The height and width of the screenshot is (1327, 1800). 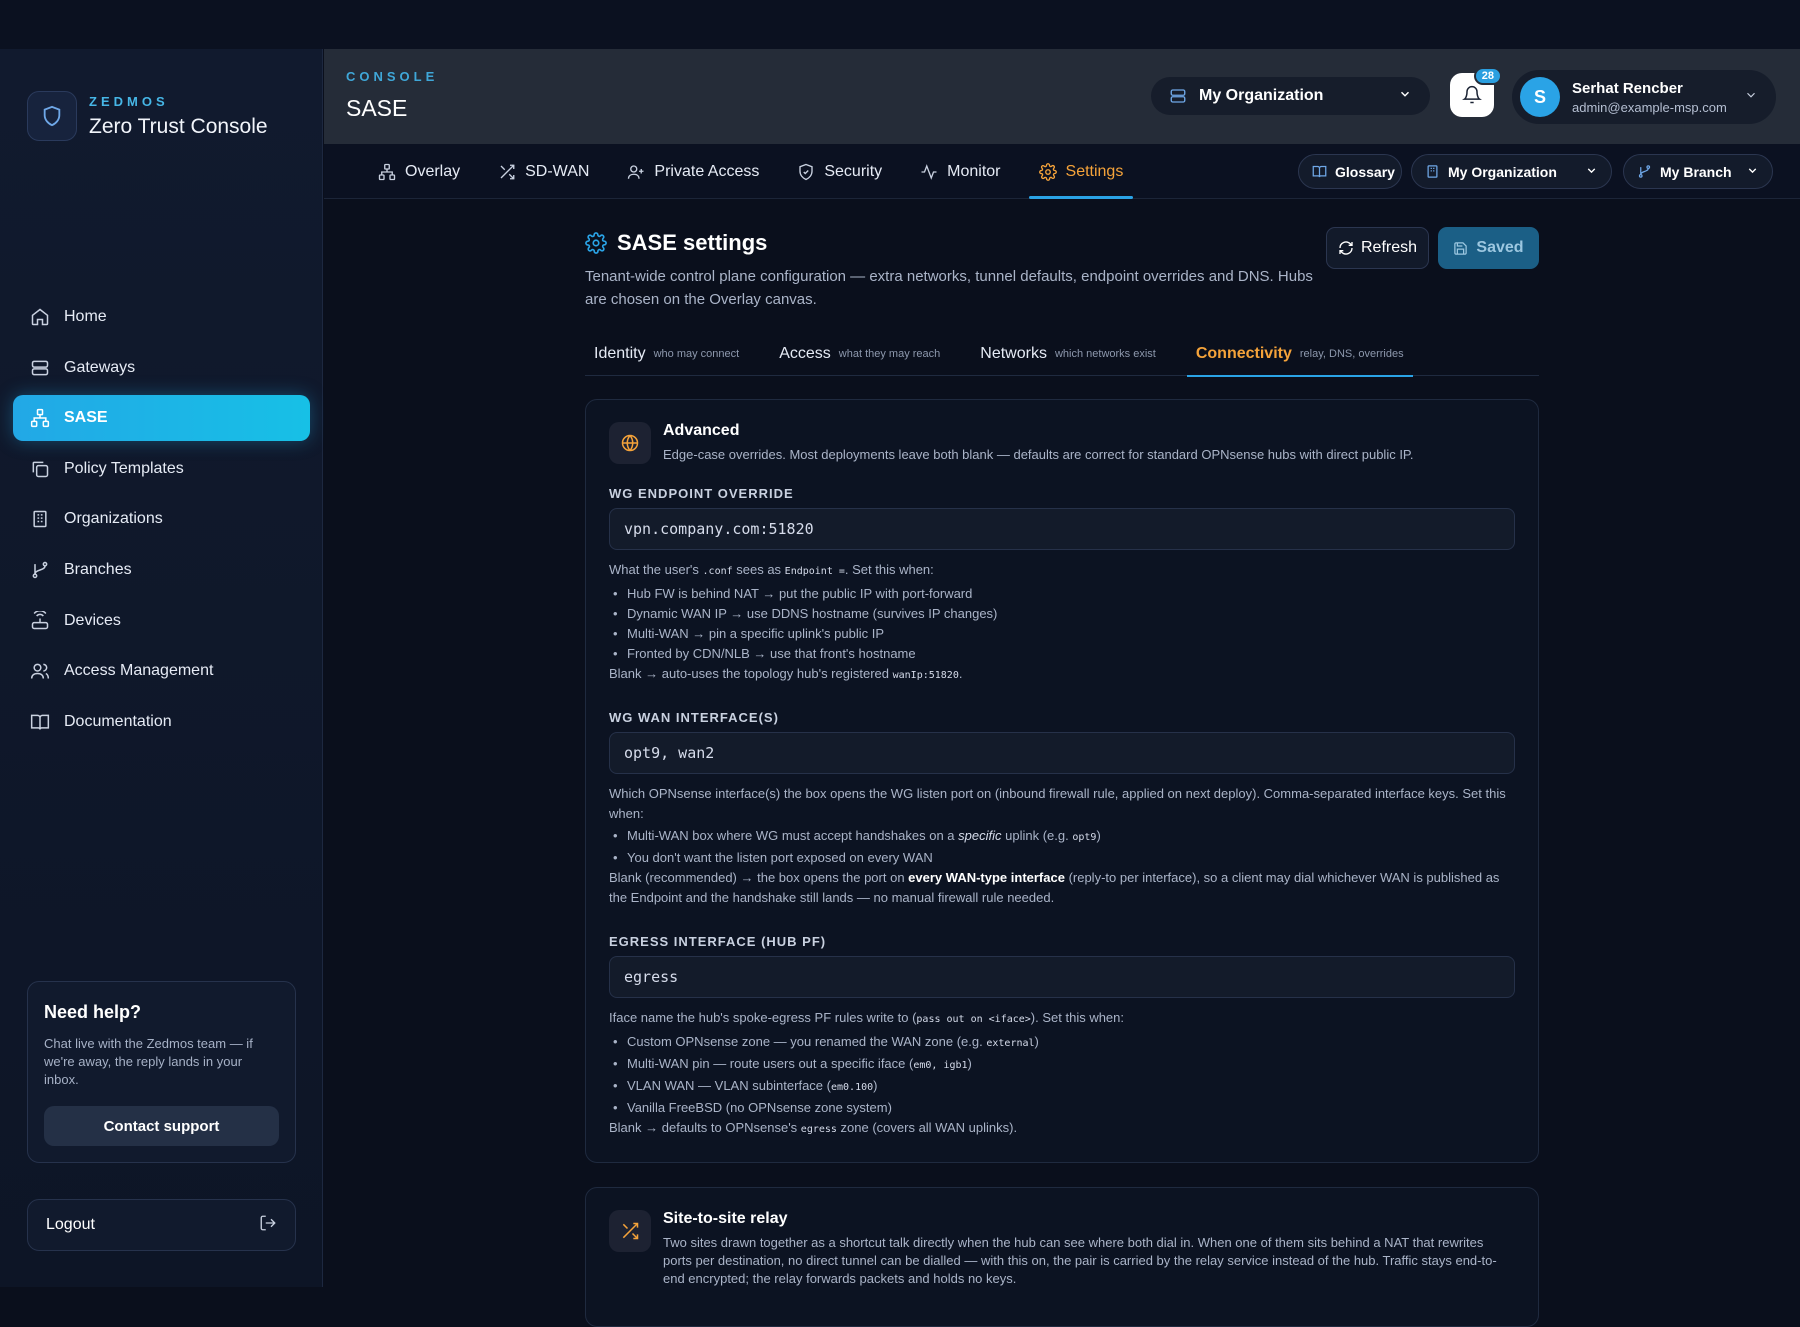 I want to click on subtab-access: Access what they may reach, so click(x=859, y=354).